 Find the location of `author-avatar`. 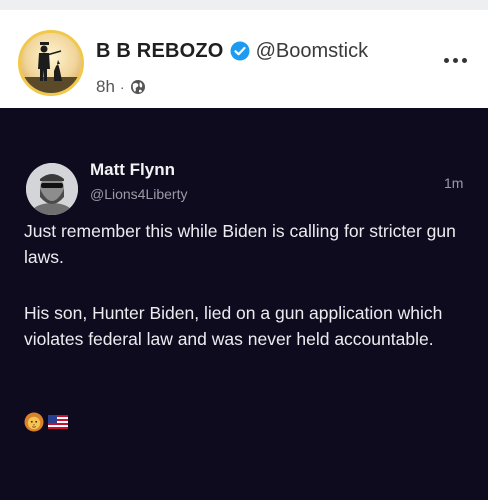

author-avatar is located at coordinates (51, 63).